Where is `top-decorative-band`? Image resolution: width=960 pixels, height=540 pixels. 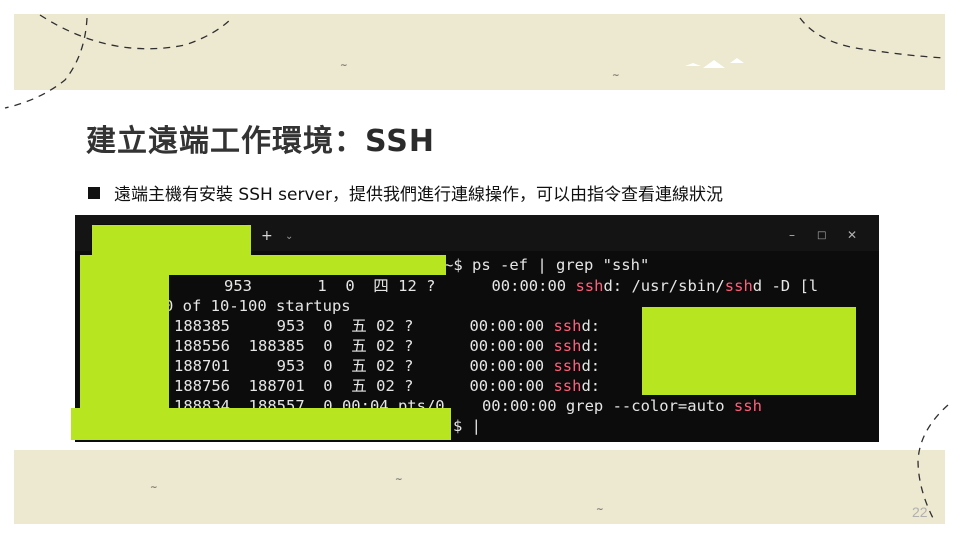 top-decorative-band is located at coordinates (479, 52).